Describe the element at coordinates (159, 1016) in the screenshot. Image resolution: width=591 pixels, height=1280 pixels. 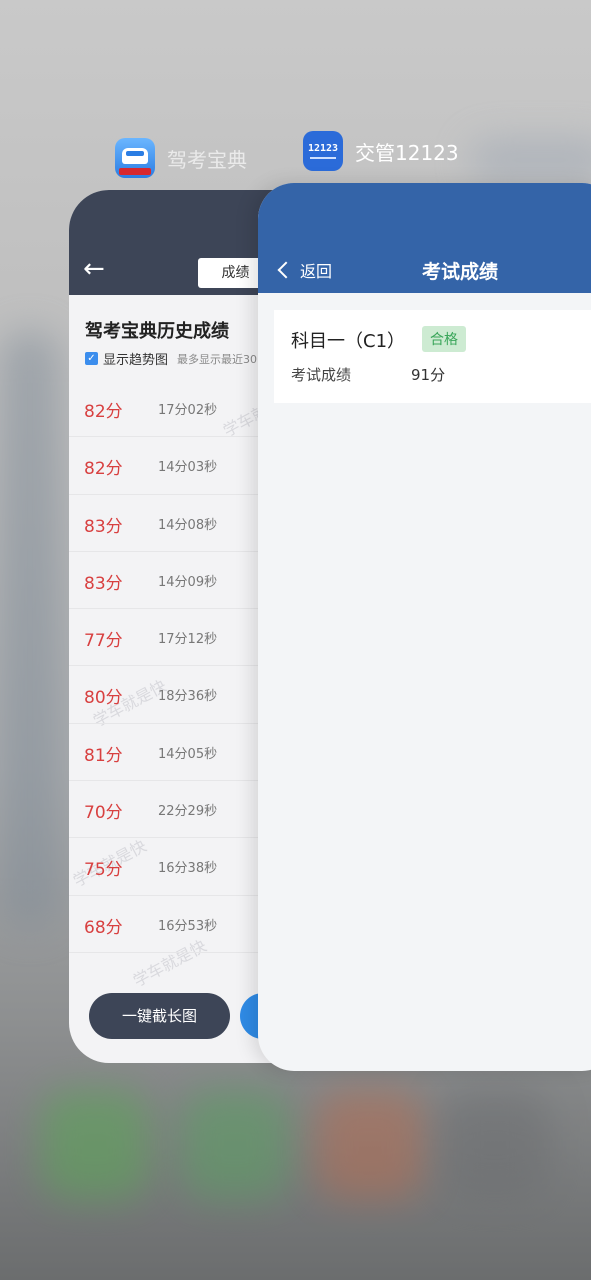
I see `long-screenshot-button: 一键截长图` at that location.